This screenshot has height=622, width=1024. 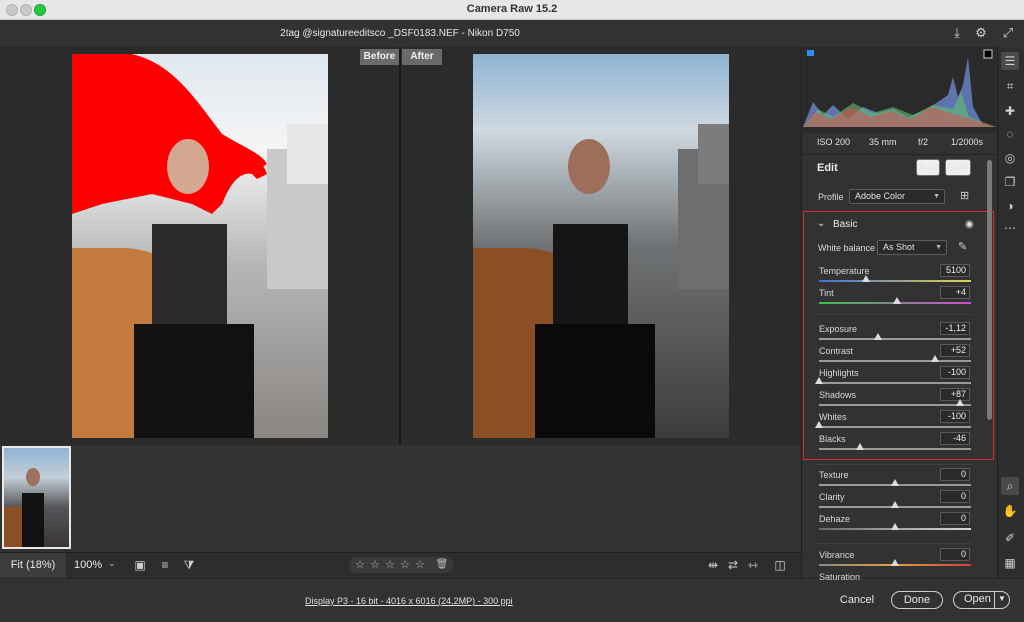 I want to click on chevron-down-icon: ⌄, so click(x=821, y=223).